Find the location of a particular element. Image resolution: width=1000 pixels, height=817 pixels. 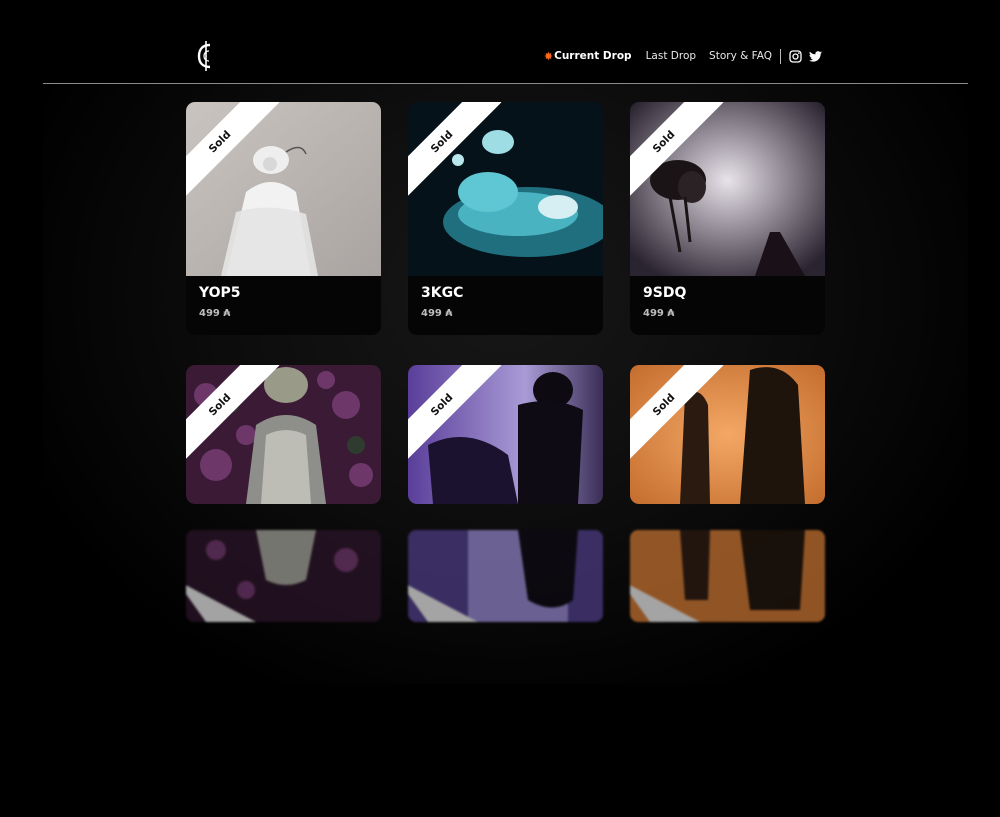

twitter-icon is located at coordinates (815, 56).